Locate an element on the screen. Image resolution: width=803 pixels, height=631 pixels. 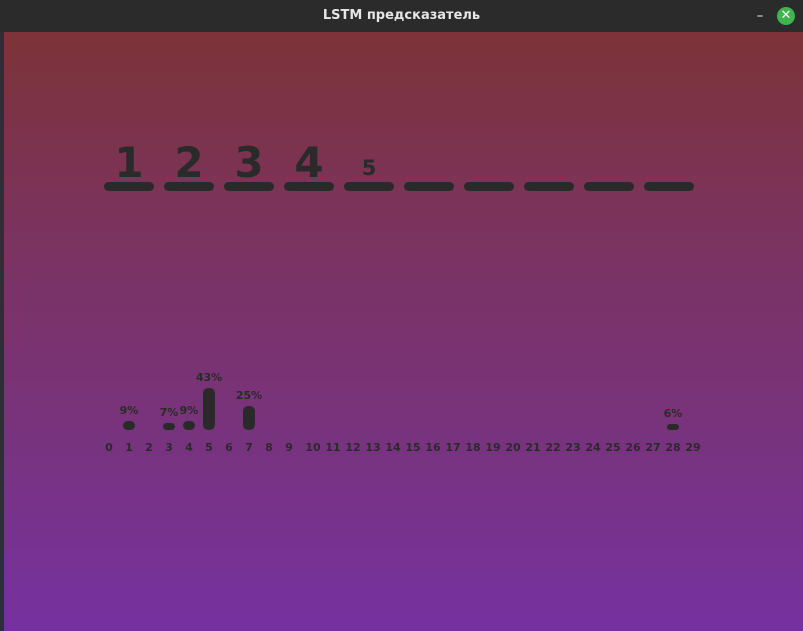
entered-digit: 2 is located at coordinates (189, 162).